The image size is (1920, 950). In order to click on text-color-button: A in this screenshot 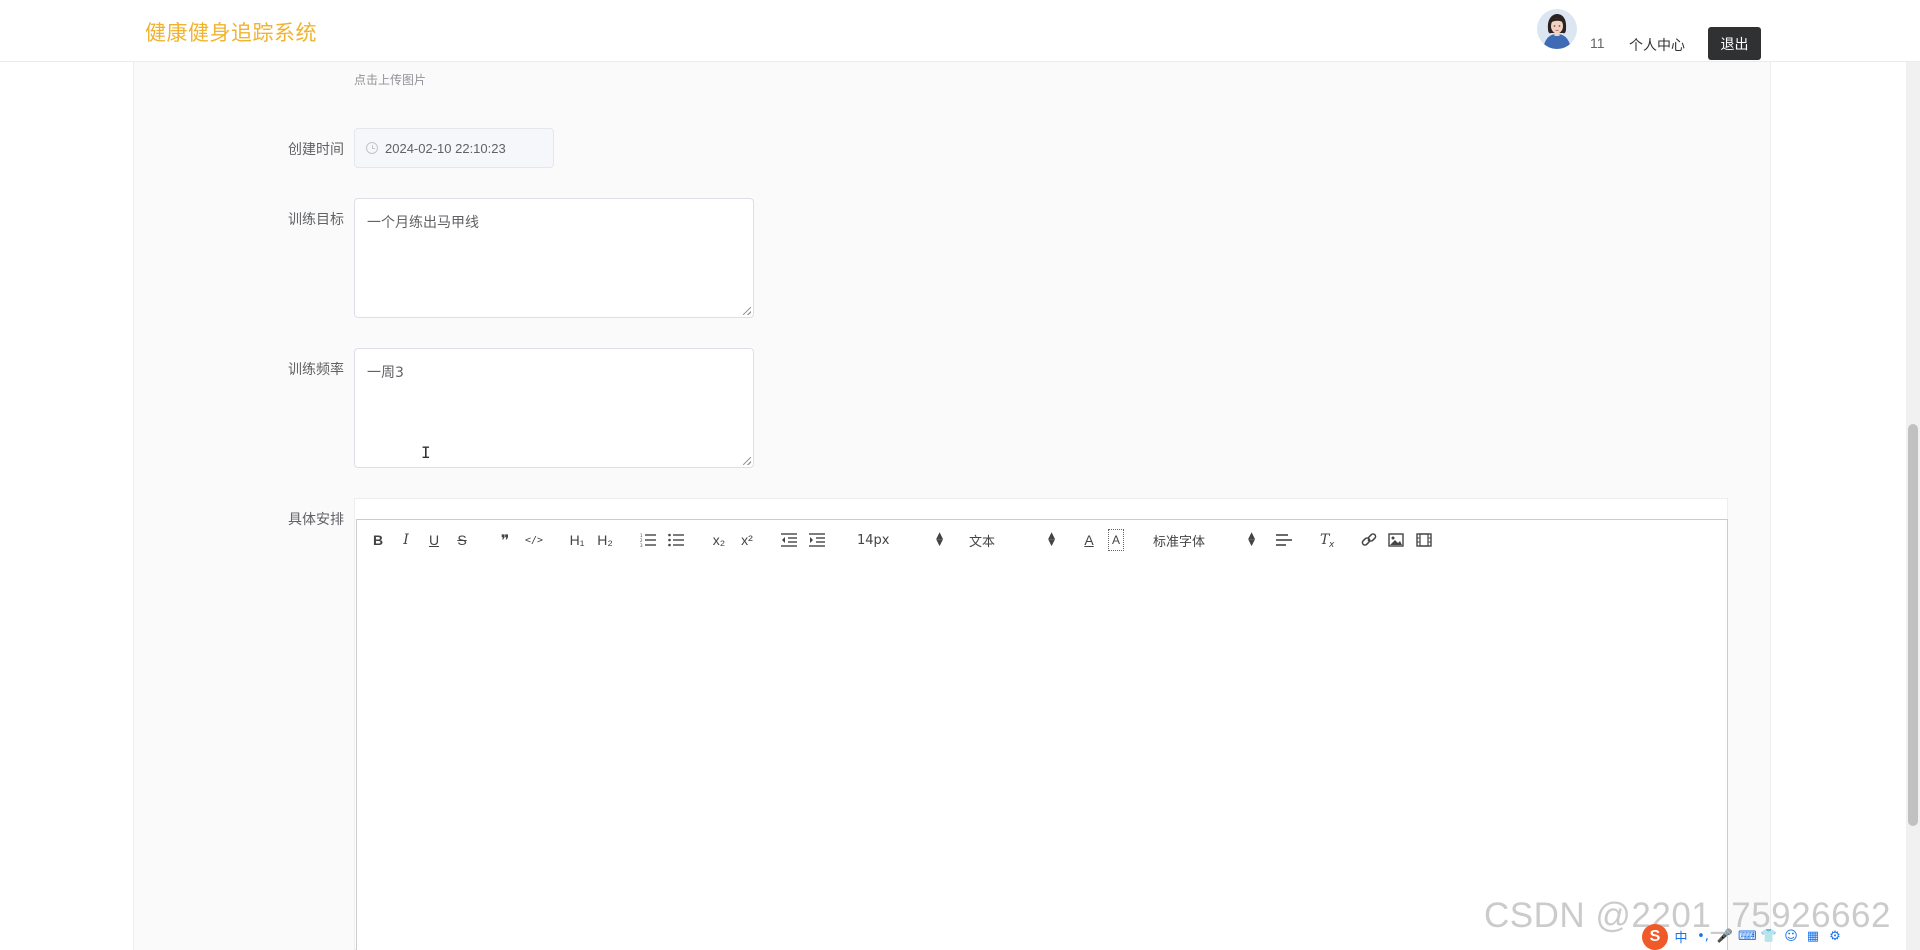, I will do `click(1089, 540)`.